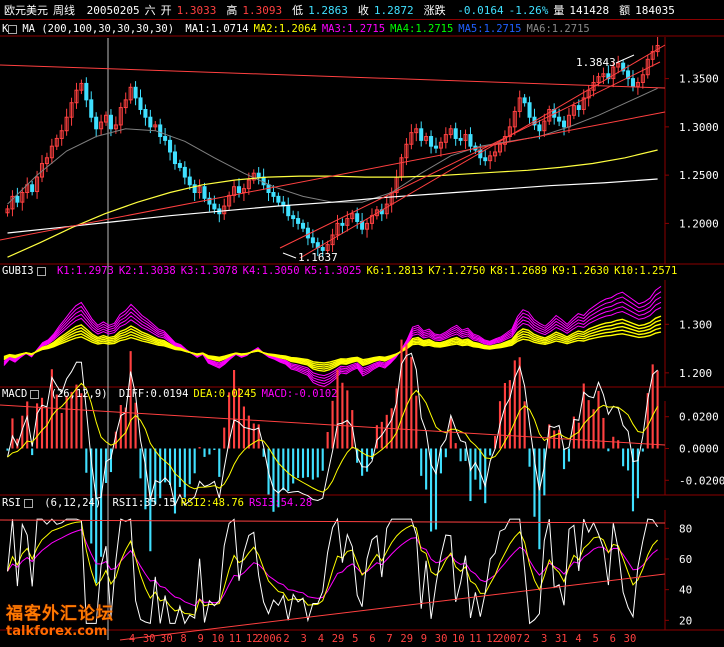 The width and height of the screenshot is (724, 647). What do you see at coordinates (424, 639) in the screenshot?
I see `xaxis-label: 9` at bounding box center [424, 639].